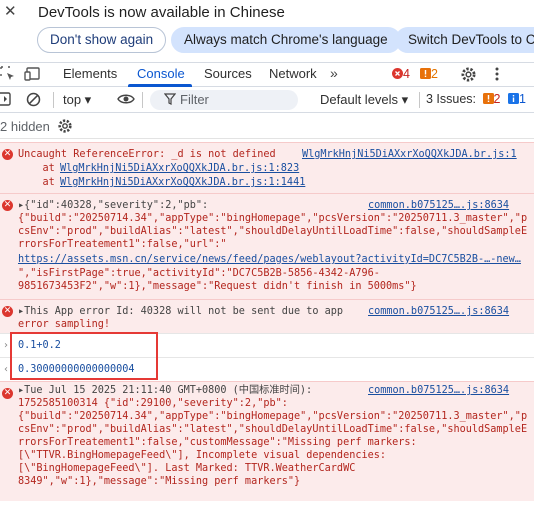 This screenshot has height=514, width=534. I want to click on message-text: error sampling!, so click(64, 324).